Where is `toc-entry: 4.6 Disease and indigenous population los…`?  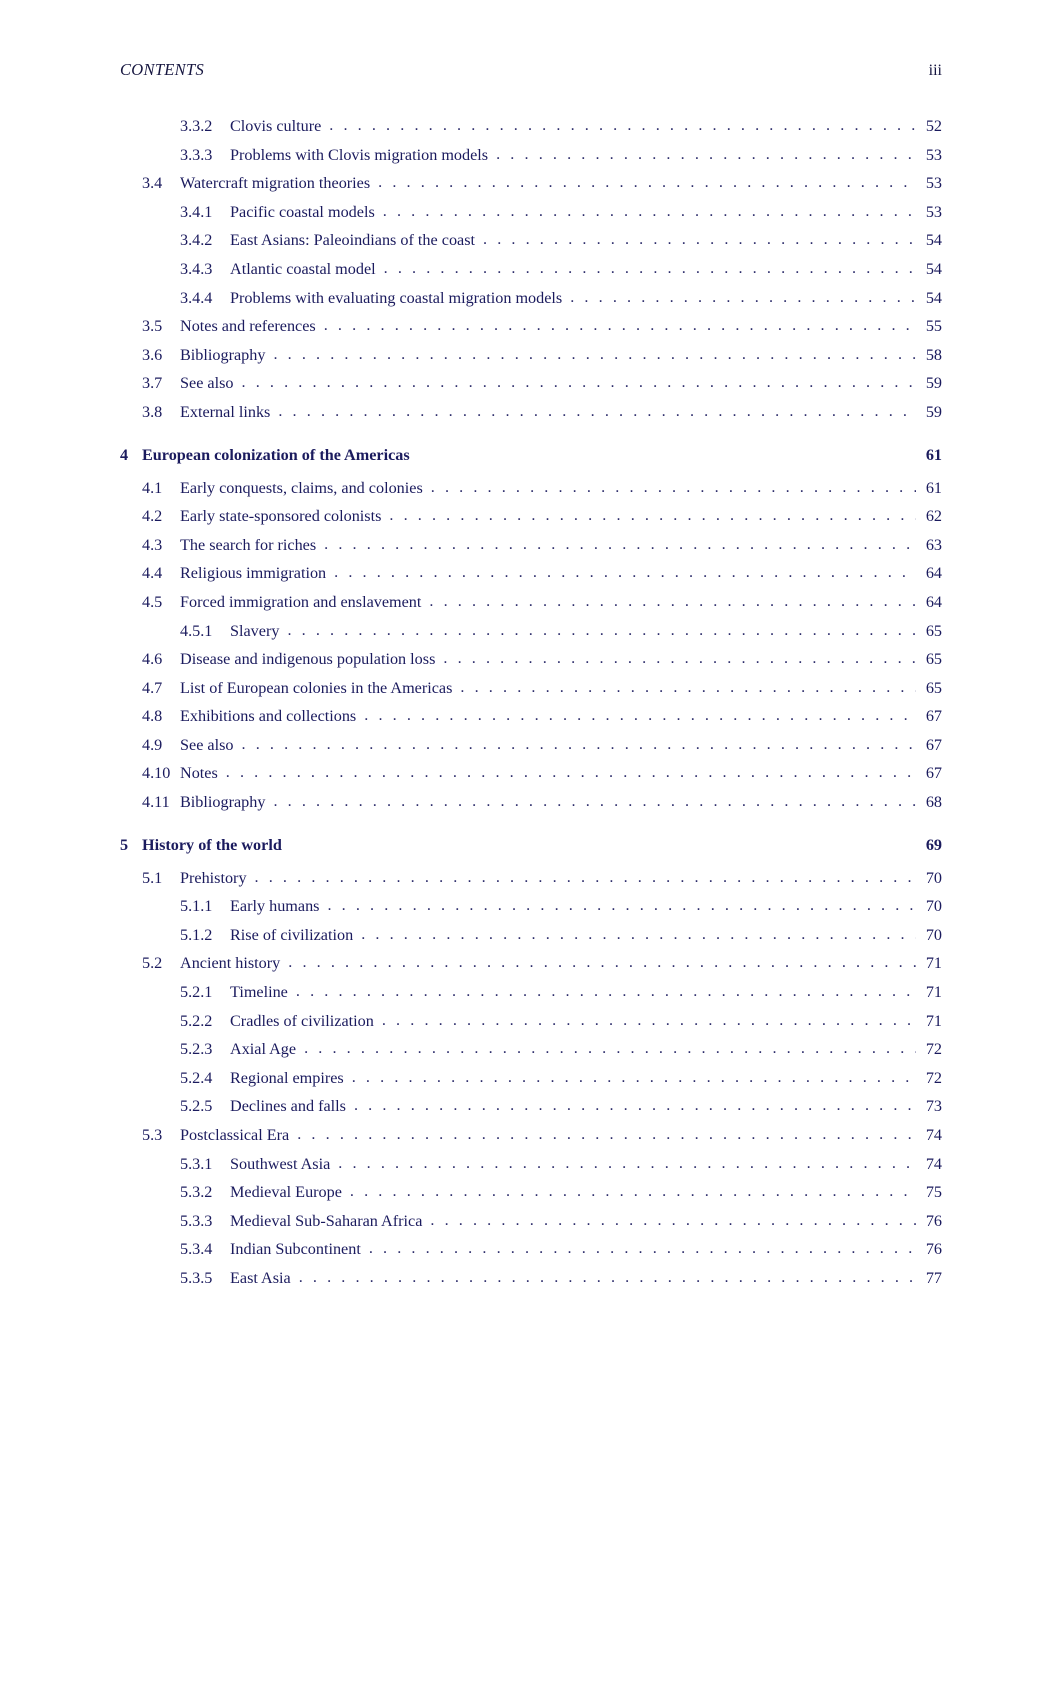 toc-entry: 4.6 Disease and indigenous population los… is located at coordinates (531, 665).